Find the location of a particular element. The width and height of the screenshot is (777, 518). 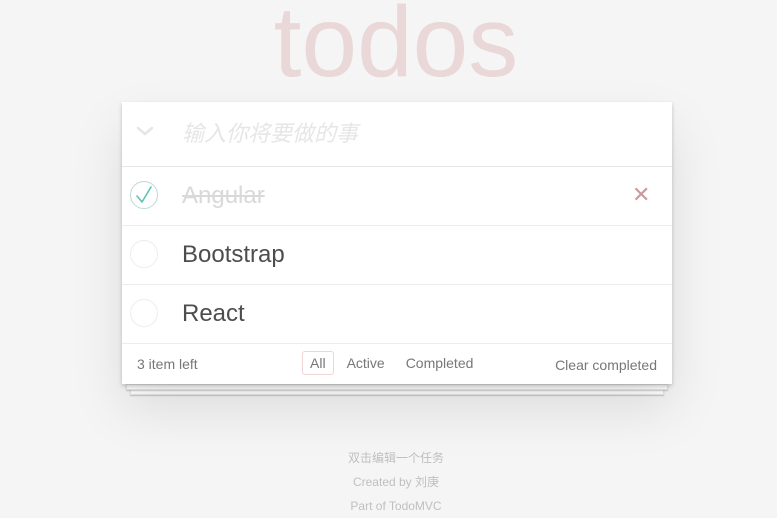

todo-item-angular: Angular ✕ is located at coordinates (397, 196).